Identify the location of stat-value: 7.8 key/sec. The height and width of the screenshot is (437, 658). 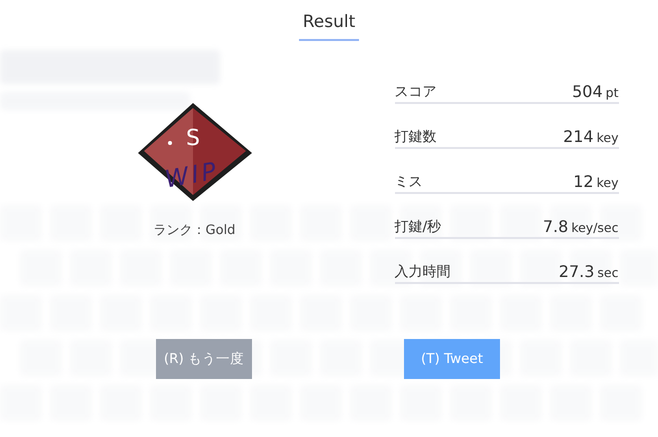
(580, 226).